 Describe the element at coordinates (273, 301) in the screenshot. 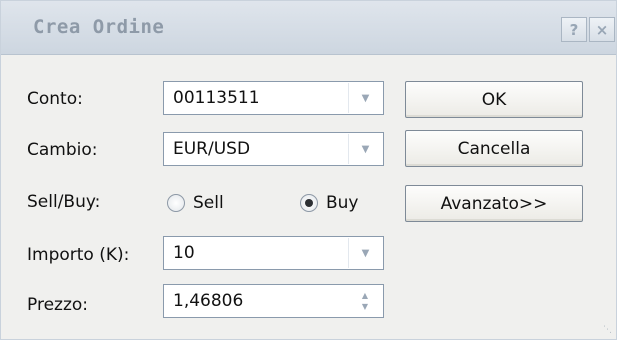

I see `price-spinner: 1,46806 ▲ ▼` at that location.